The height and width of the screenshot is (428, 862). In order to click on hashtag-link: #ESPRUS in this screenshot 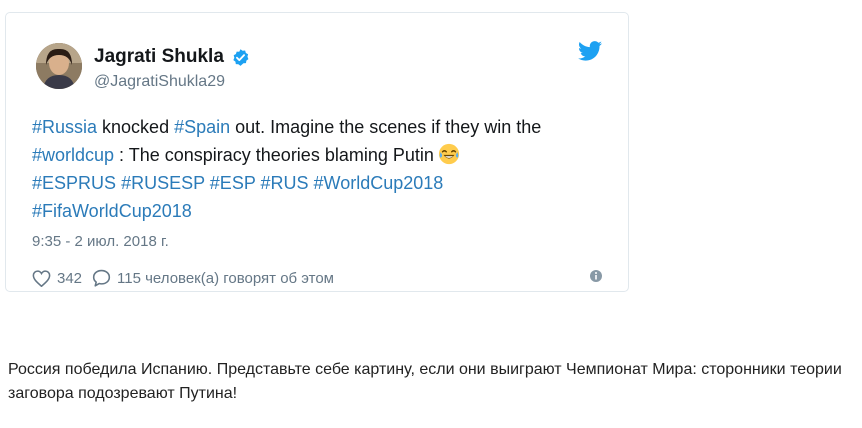, I will do `click(74, 183)`.